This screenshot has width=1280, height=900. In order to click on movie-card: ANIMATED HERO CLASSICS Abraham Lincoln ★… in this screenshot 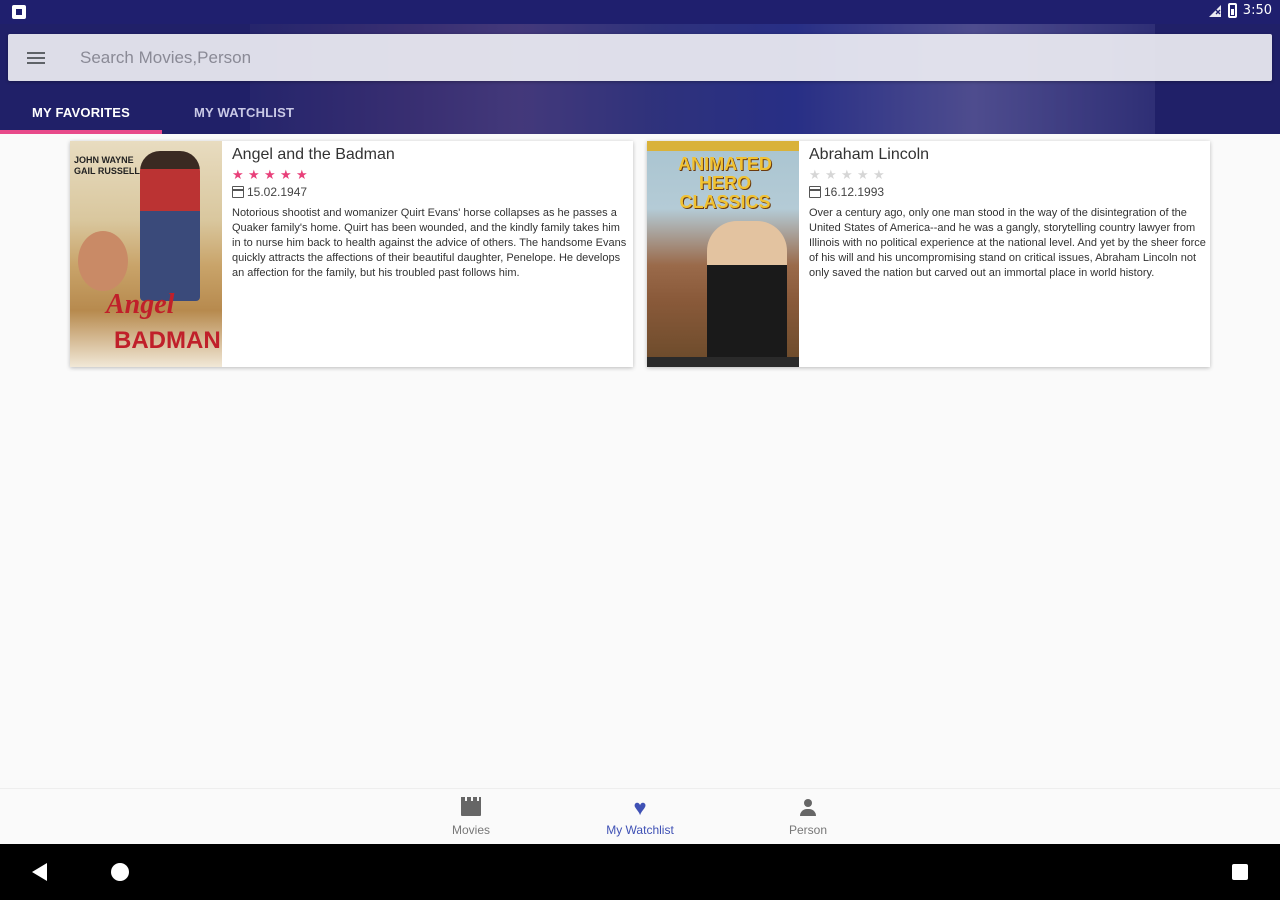, I will do `click(928, 254)`.